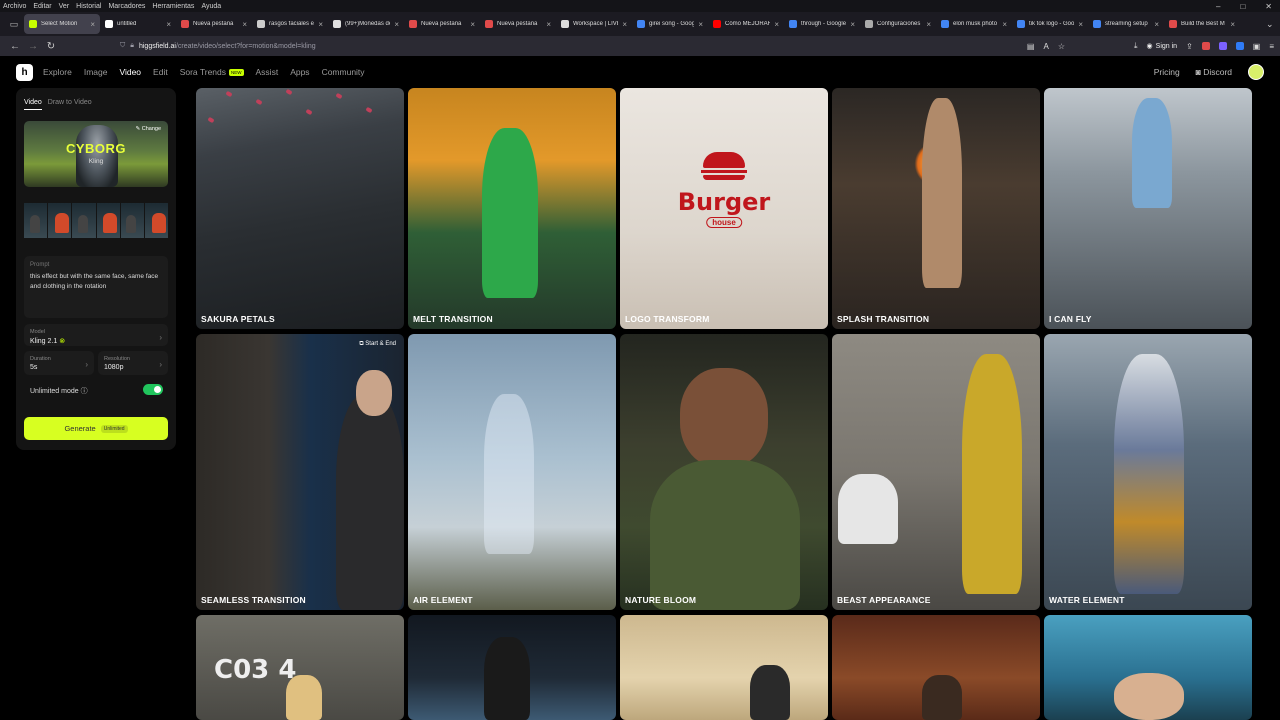 The image size is (1280, 720). Describe the element at coordinates (936, 208) in the screenshot. I see `preset-card-splash-transition: SPLASH TRANSITION` at that location.